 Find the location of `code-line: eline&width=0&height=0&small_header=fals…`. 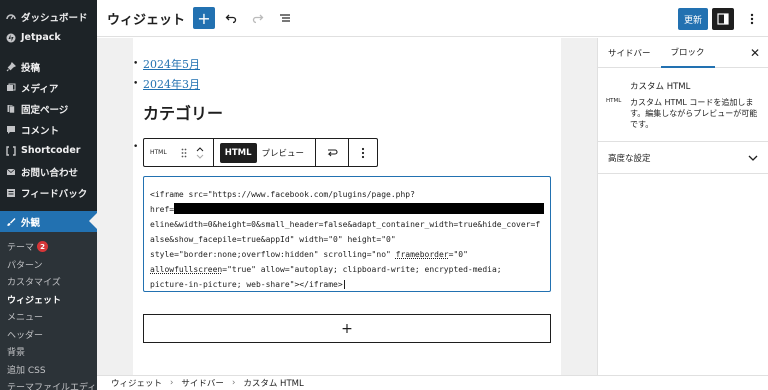

code-line: eline&width=0&height=0&small_header=fals… is located at coordinates (345, 224).